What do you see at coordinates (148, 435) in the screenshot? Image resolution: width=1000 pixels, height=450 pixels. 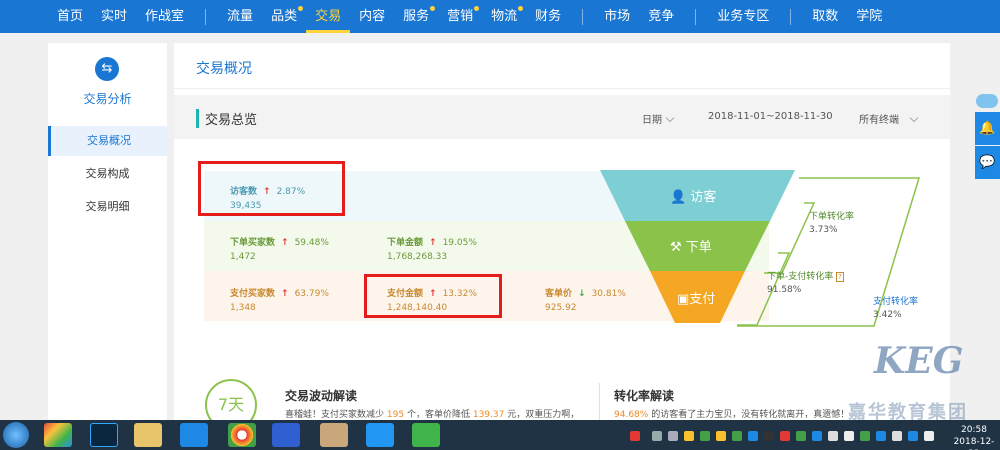 I see `folder-icon` at bounding box center [148, 435].